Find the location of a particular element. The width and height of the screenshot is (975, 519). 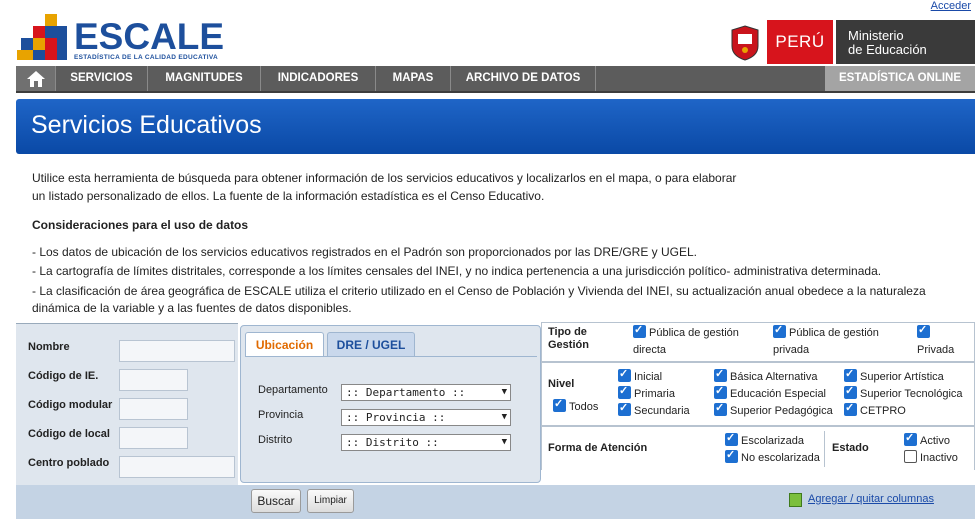

estado-inactivo-label: Inactivo is located at coordinates (939, 458).